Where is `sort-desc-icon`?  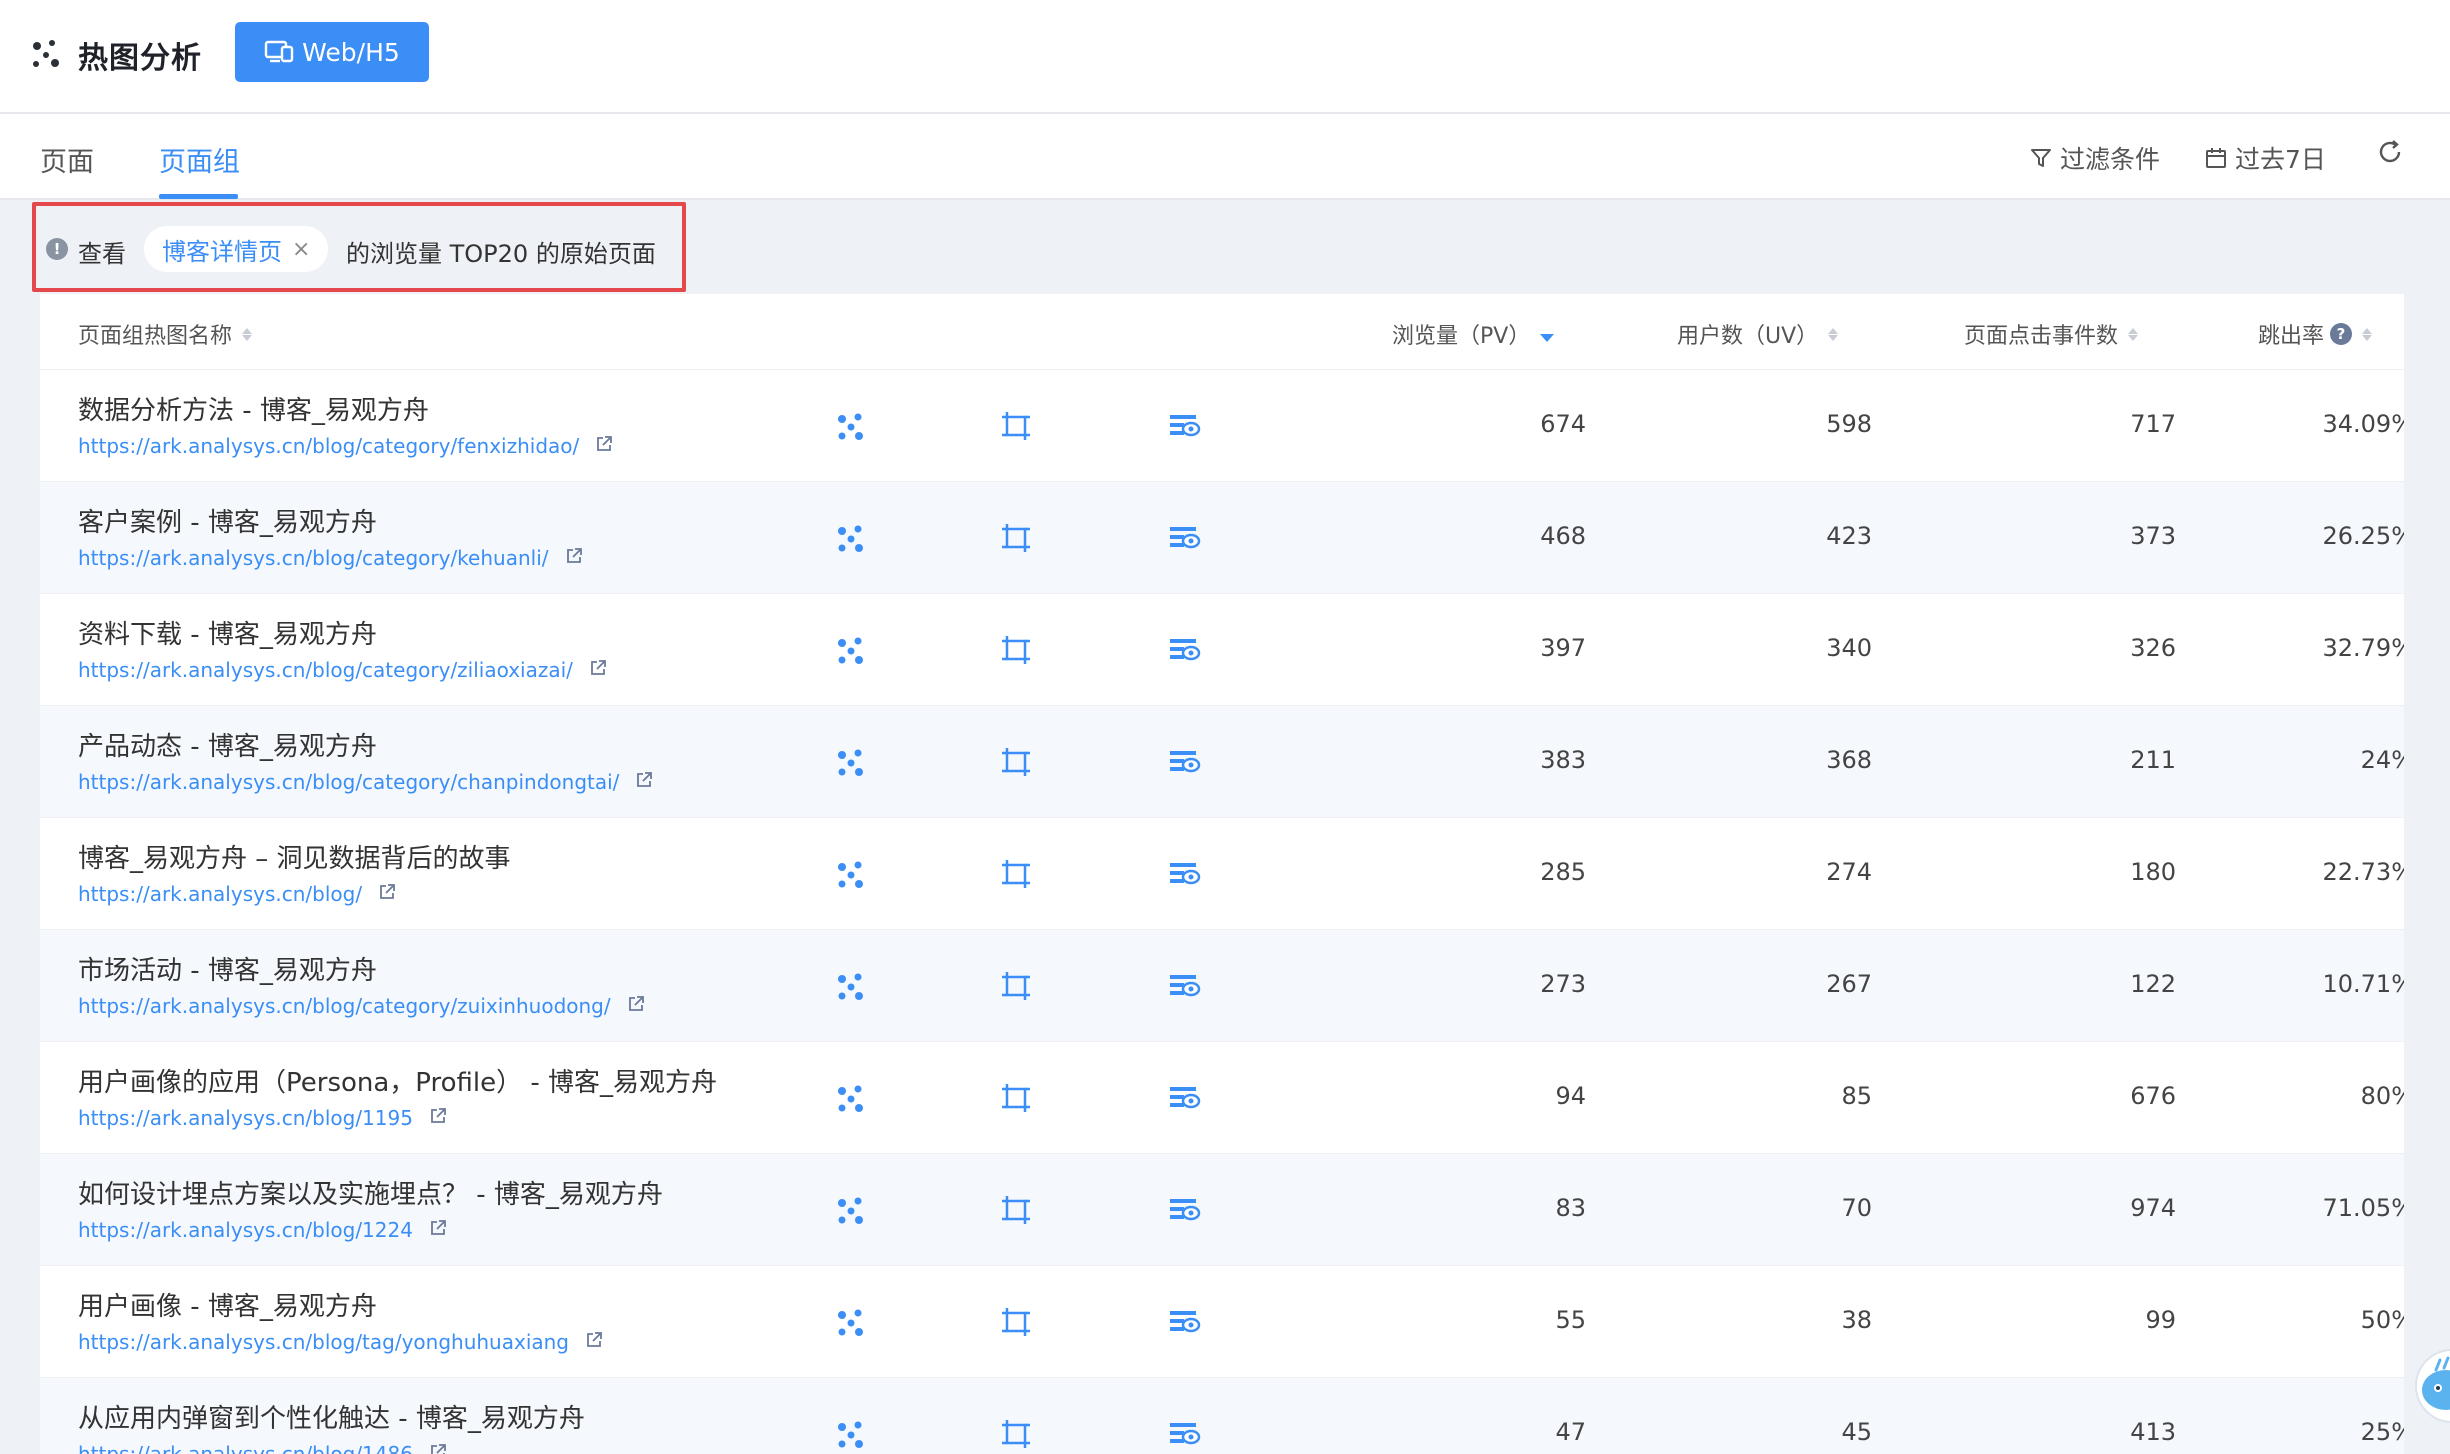
sort-desc-icon is located at coordinates (1547, 334).